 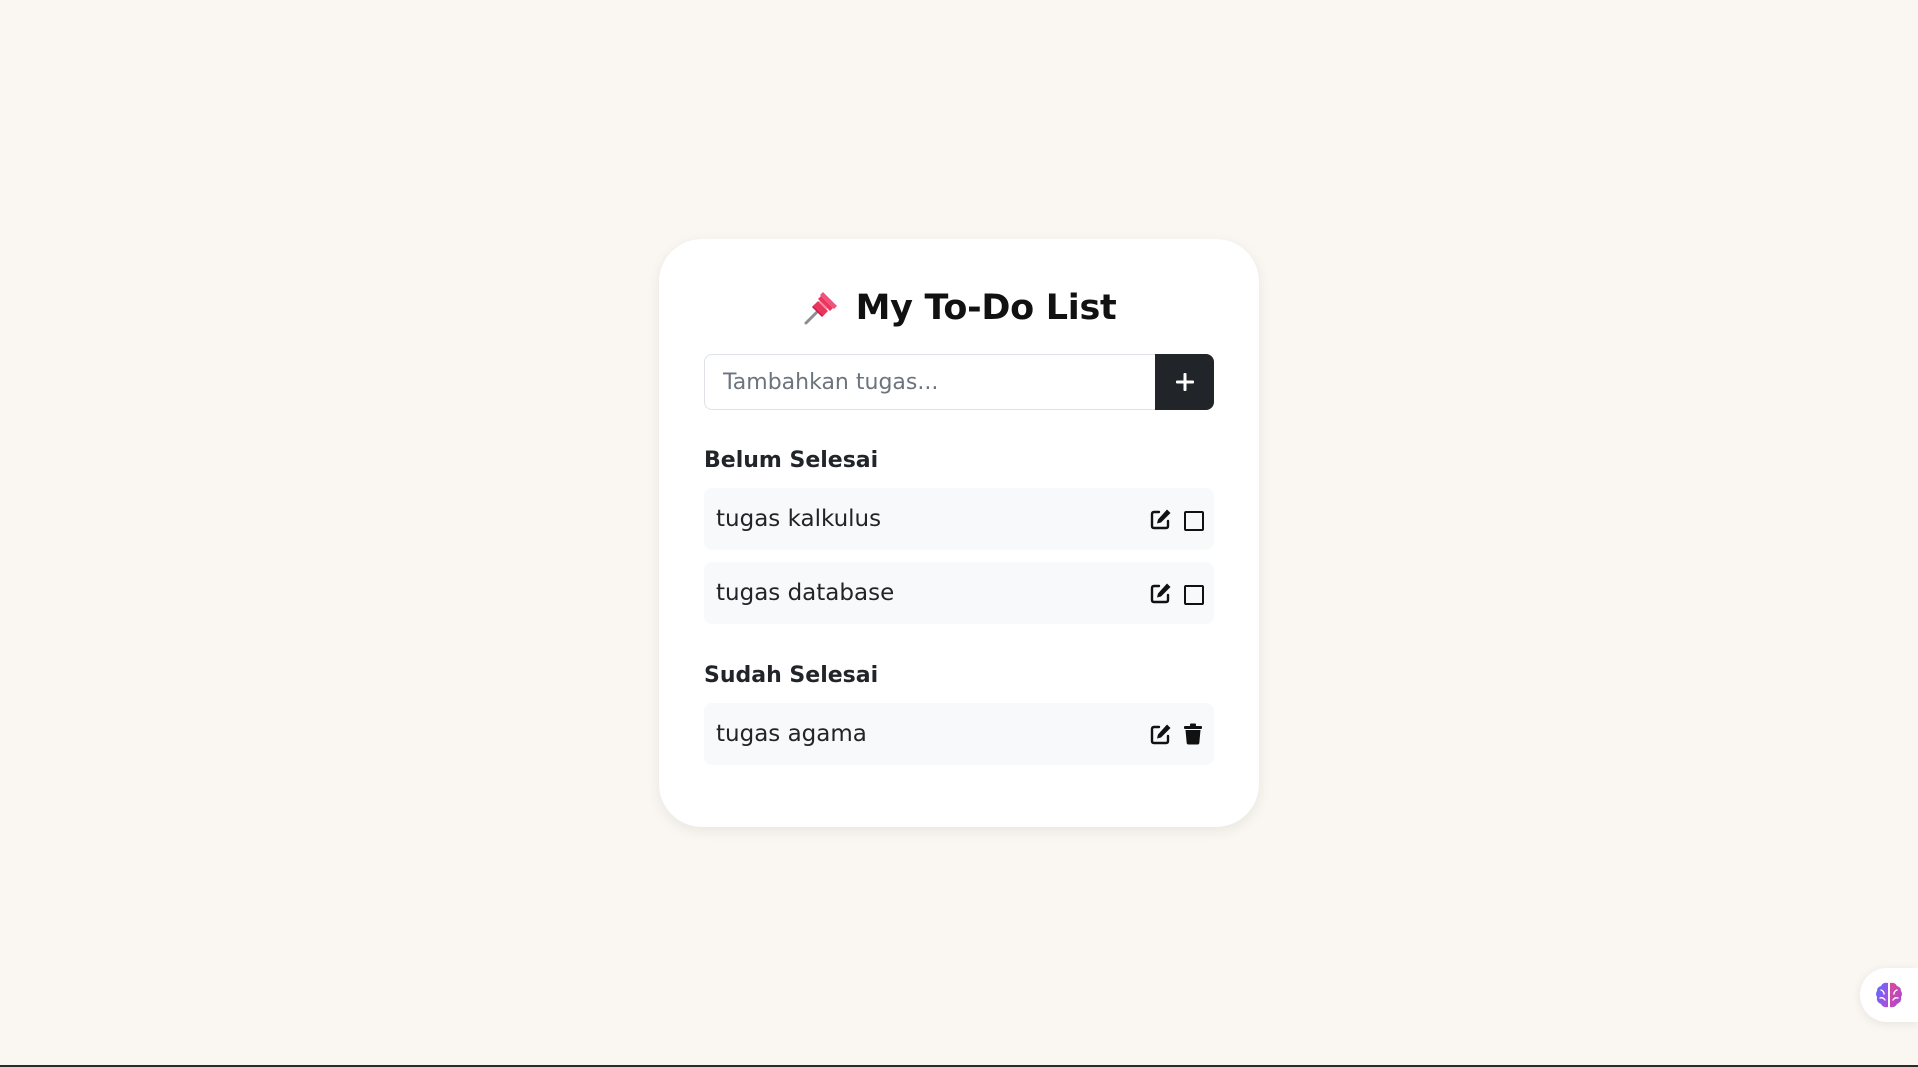 I want to click on done-section-title: Sudah Selesai, so click(x=791, y=675).